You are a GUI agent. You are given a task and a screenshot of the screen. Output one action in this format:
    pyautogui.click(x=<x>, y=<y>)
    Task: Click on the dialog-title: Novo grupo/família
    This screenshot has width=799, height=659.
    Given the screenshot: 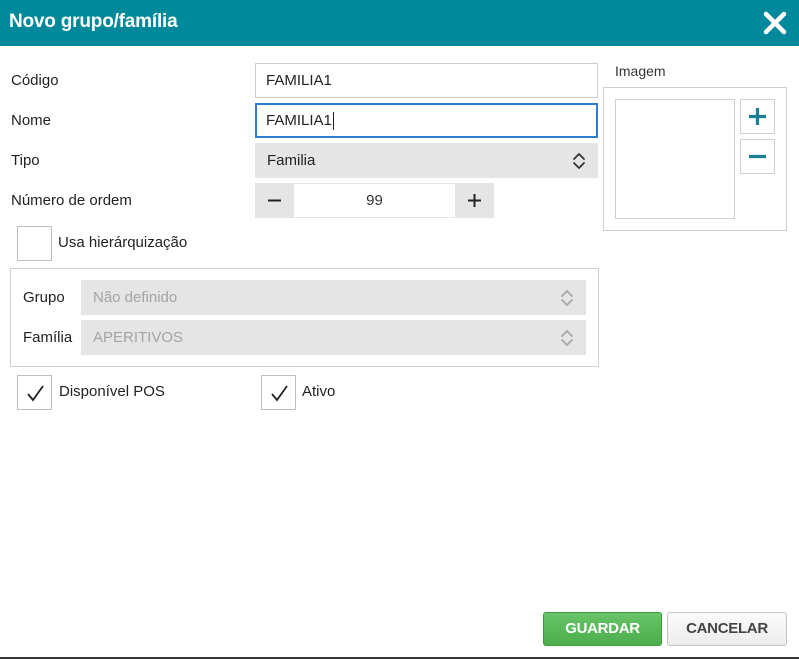 What is the action you would take?
    pyautogui.click(x=93, y=21)
    